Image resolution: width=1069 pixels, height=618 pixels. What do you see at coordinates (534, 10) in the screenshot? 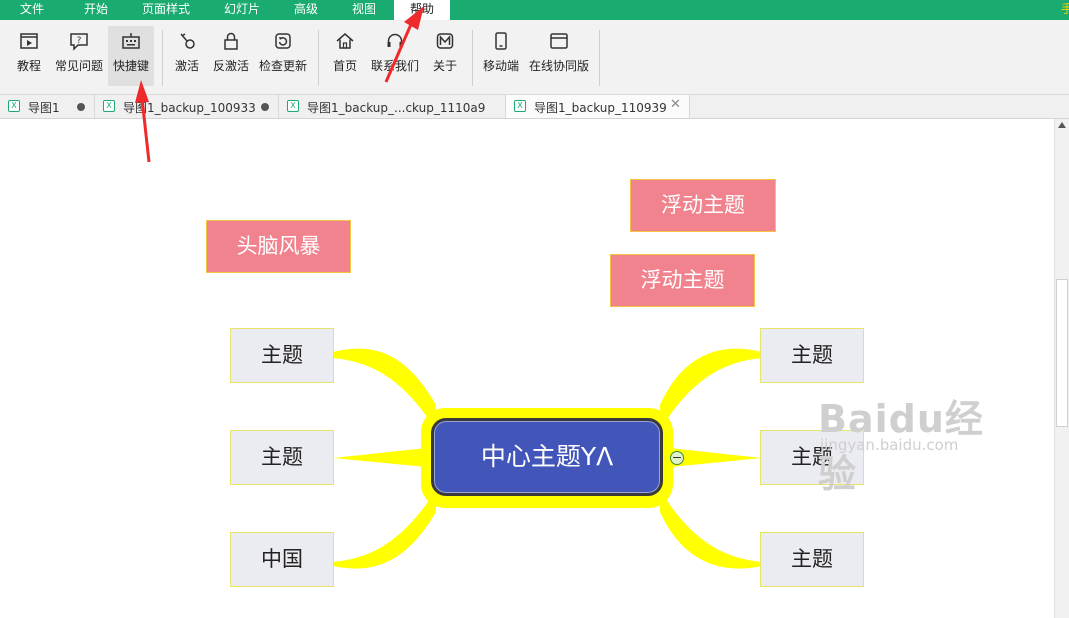
I see `menu-bar: 文件 开始 页面样式 幻灯片 高级 视图 帮助 手` at bounding box center [534, 10].